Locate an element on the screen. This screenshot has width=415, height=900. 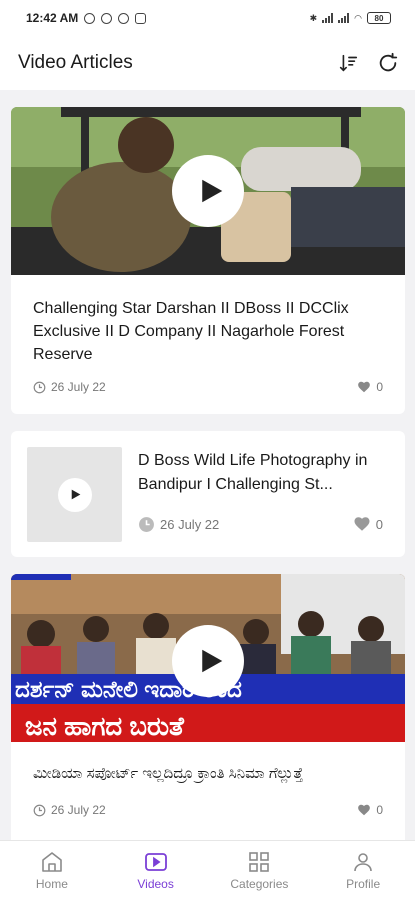
nav-videos: Videos is located at coordinates (156, 870).